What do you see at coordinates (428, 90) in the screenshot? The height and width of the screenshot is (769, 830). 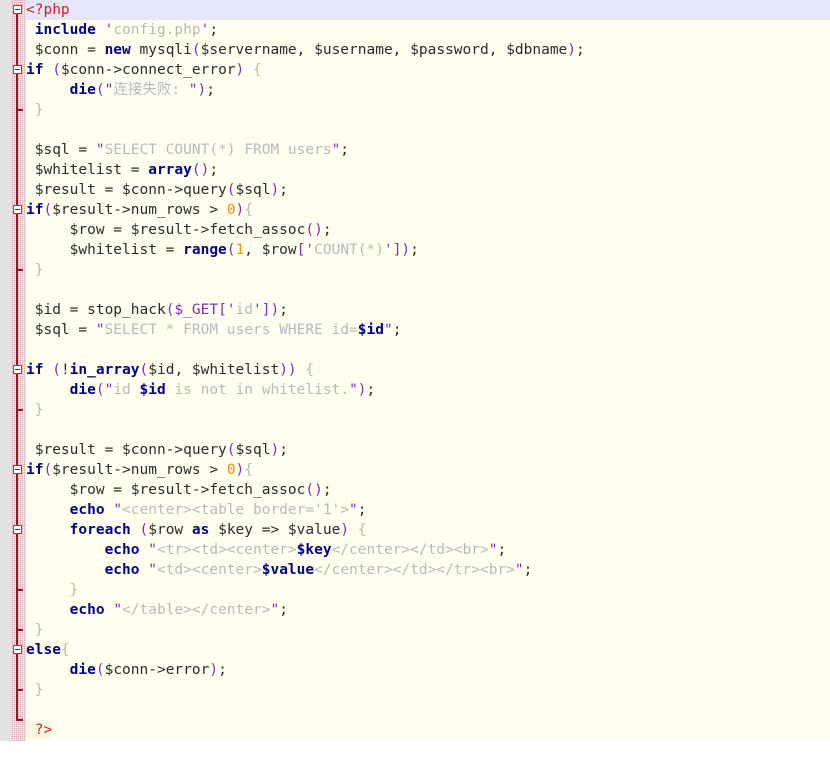 I see `code-line: die("连接失败: ");` at bounding box center [428, 90].